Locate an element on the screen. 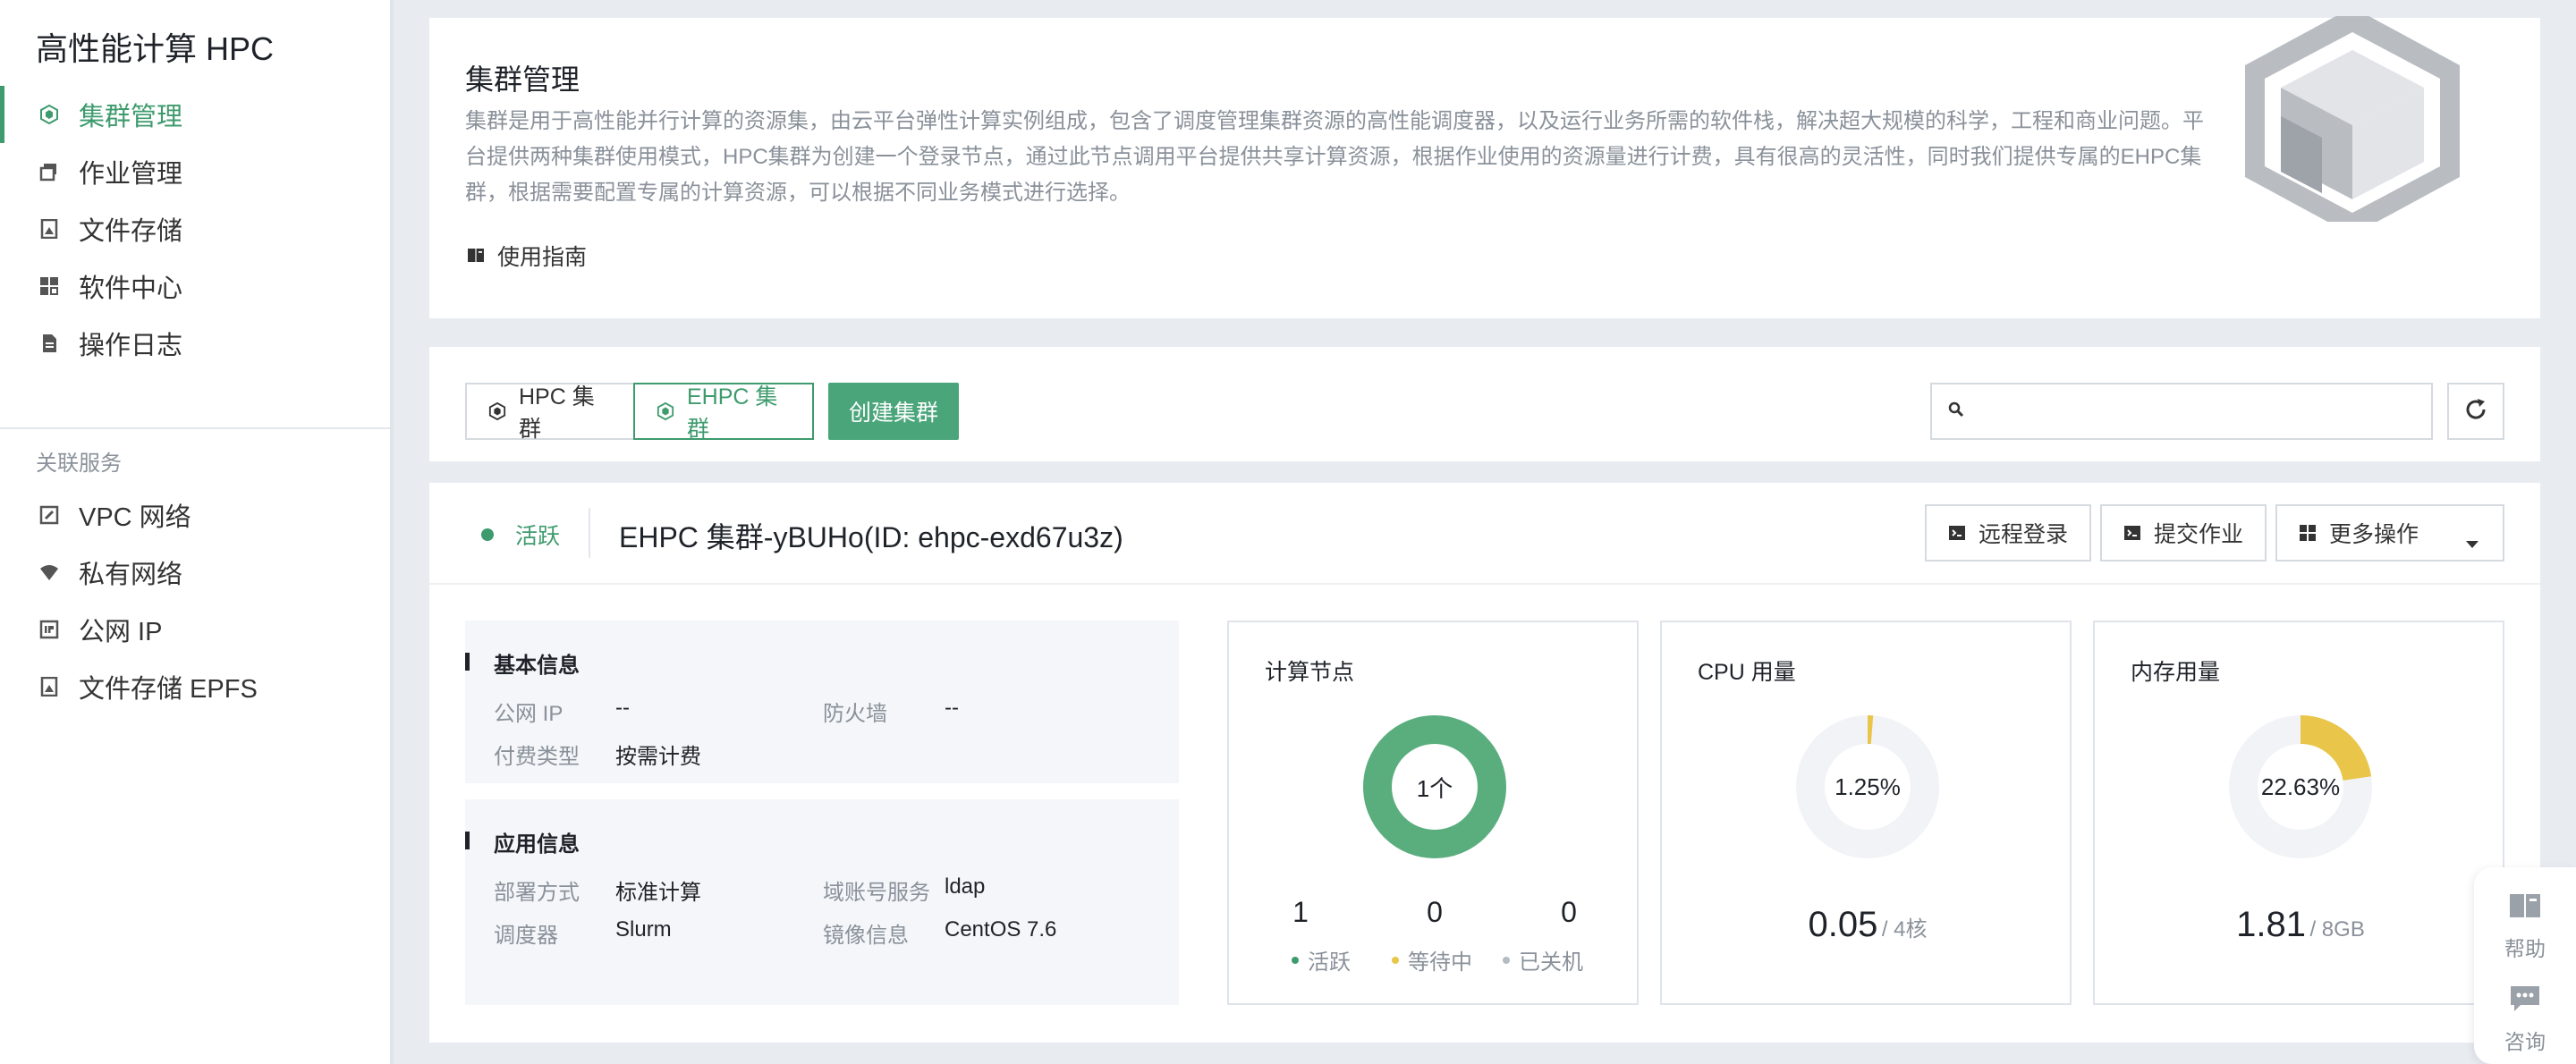 This screenshot has height=1064, width=2576. job-icon is located at coordinates (49, 172).